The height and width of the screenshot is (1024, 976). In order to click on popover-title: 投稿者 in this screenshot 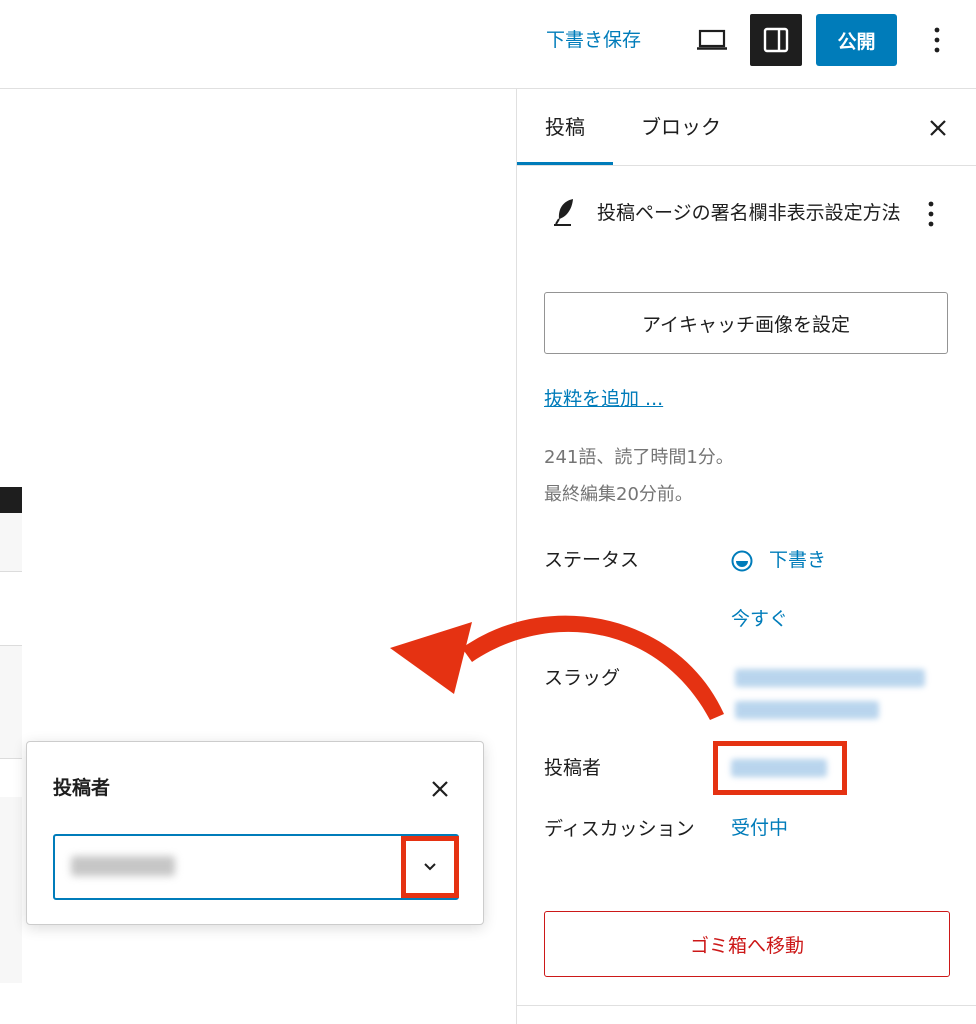, I will do `click(82, 788)`.